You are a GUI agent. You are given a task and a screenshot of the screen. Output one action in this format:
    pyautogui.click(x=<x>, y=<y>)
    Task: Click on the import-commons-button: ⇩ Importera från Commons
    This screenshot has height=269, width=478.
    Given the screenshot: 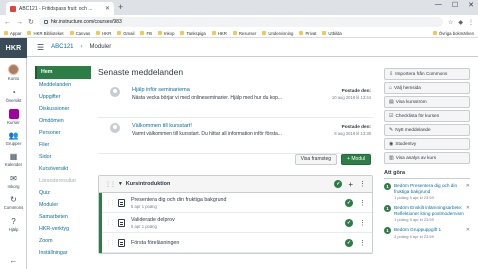 What is the action you would take?
    pyautogui.click(x=427, y=74)
    